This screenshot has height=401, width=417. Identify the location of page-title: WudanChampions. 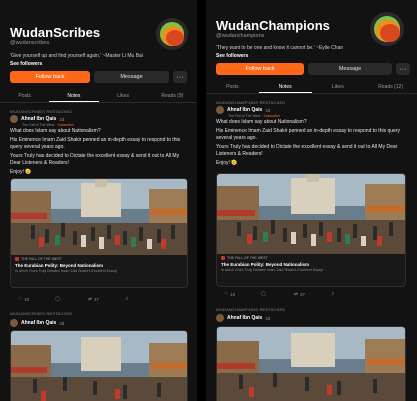
(273, 25).